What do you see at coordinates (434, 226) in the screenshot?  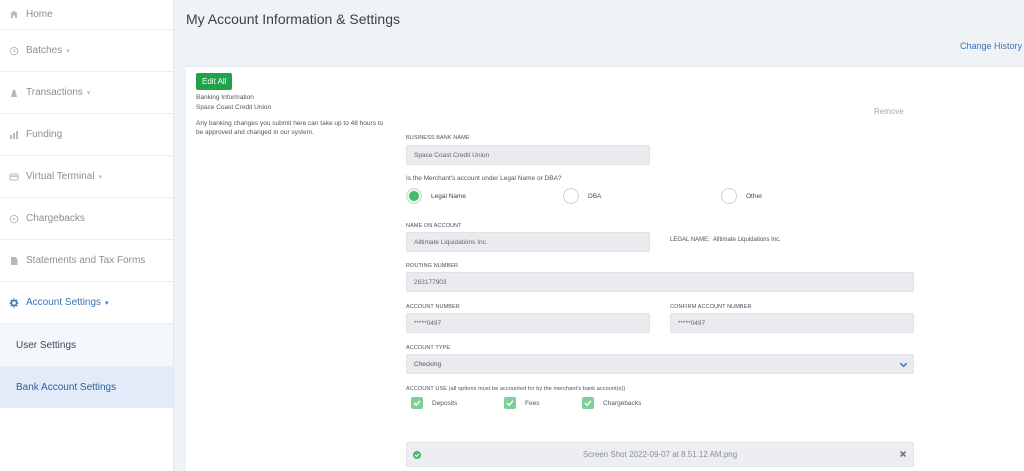 I see `name-on-account-label: NAME ON ACCOUNT` at bounding box center [434, 226].